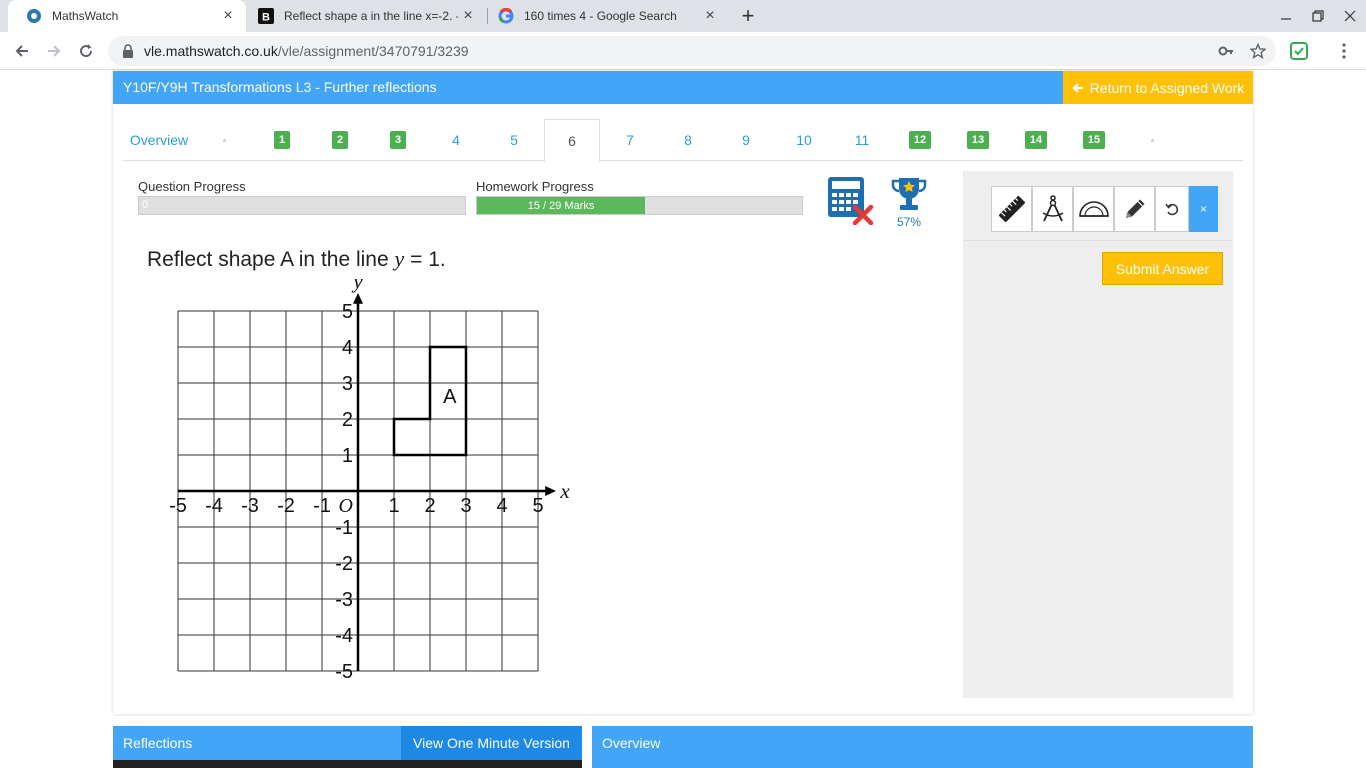  Describe the element at coordinates (271, 259) in the screenshot. I see `question-prefix: Reflect shape A in the line` at that location.